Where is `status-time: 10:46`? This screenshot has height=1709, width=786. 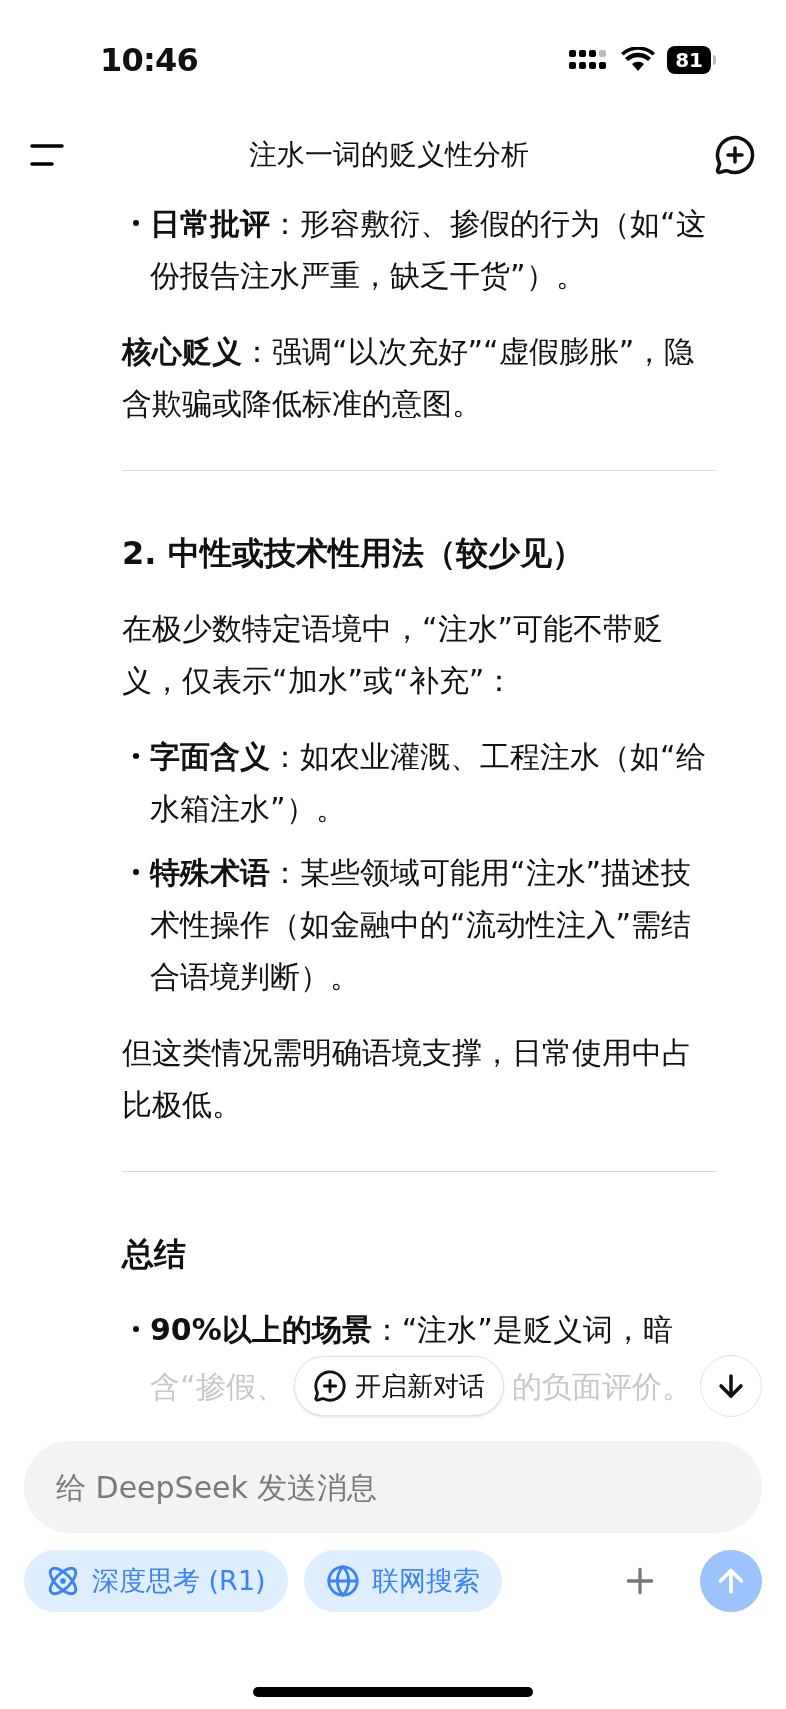 status-time: 10:46 is located at coordinates (149, 60).